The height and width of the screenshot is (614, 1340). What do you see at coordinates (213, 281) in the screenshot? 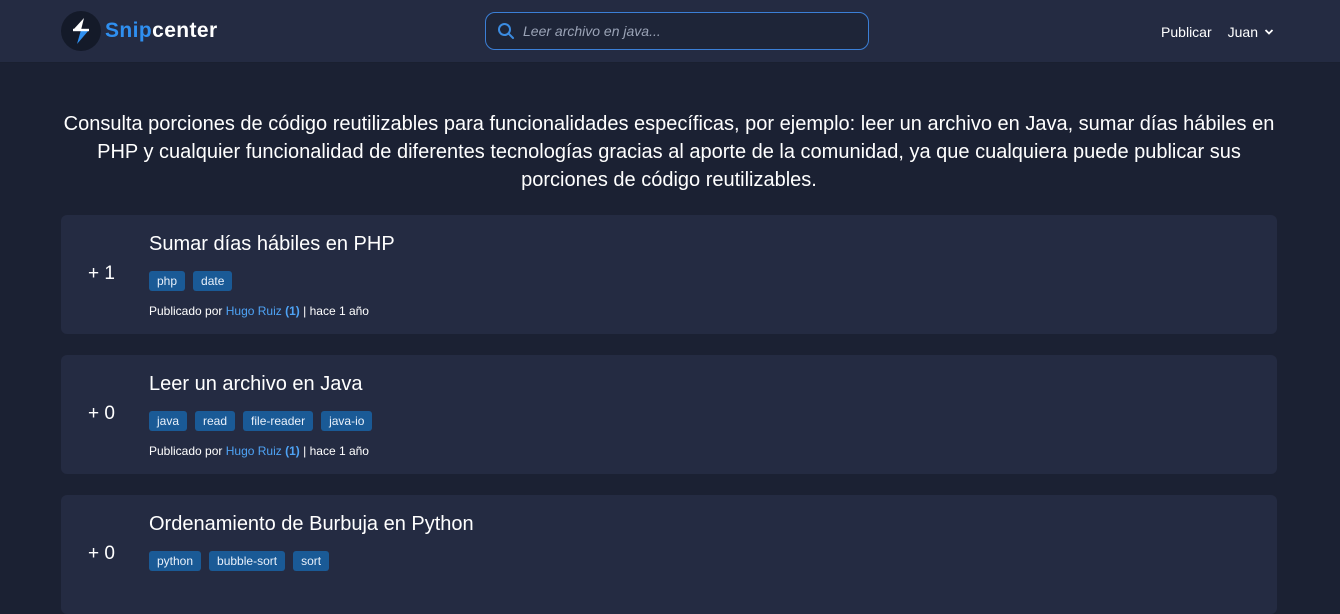
I see `tag: date` at bounding box center [213, 281].